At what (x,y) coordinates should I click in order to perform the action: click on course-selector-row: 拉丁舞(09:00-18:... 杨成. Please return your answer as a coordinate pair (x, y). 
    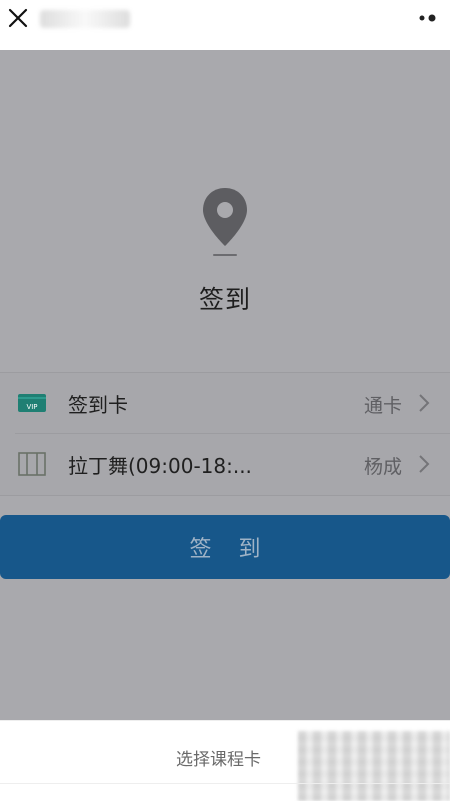
    Looking at the image, I should click on (225, 464).